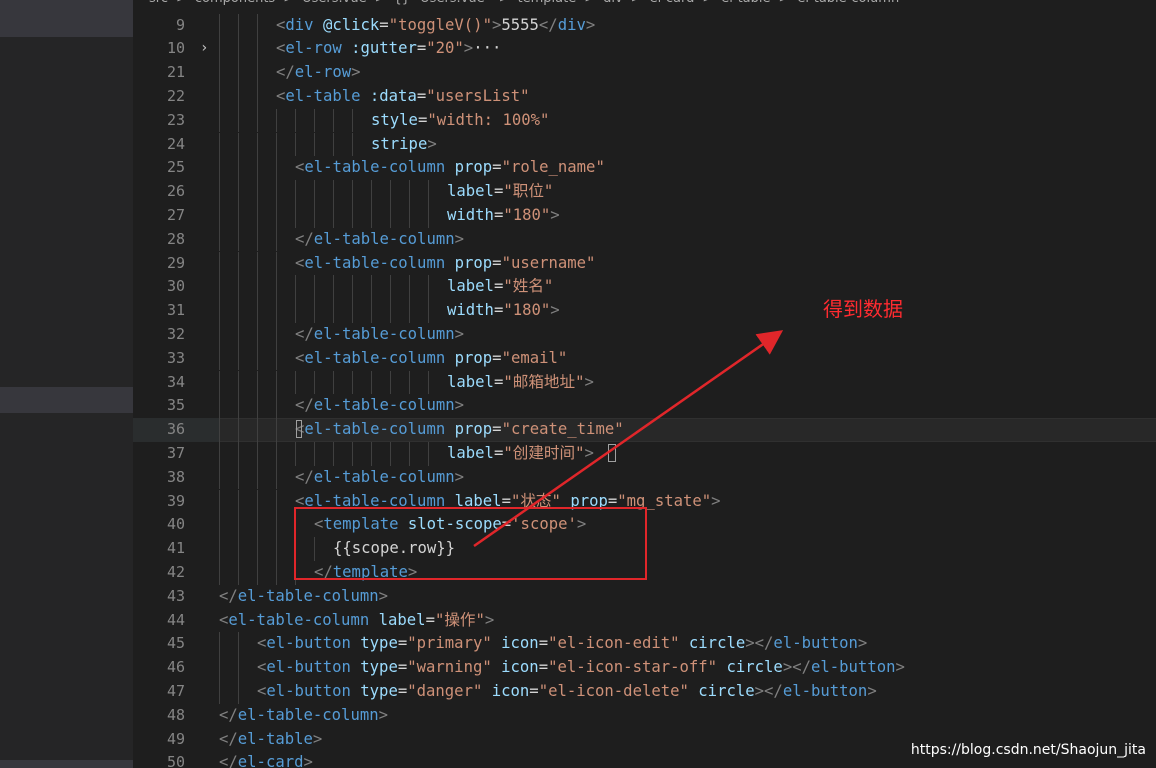 This screenshot has height=768, width=1156. Describe the element at coordinates (628, 439) in the screenshot. I see `annotation-arrow` at that location.